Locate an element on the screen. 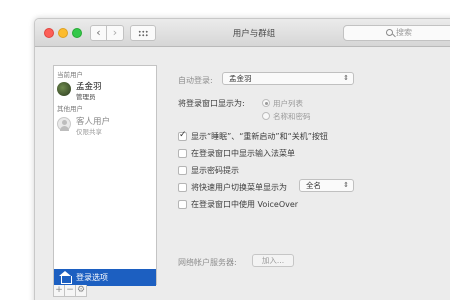 The image size is (450, 300). login-options-label: 登录选项 is located at coordinates (92, 277).